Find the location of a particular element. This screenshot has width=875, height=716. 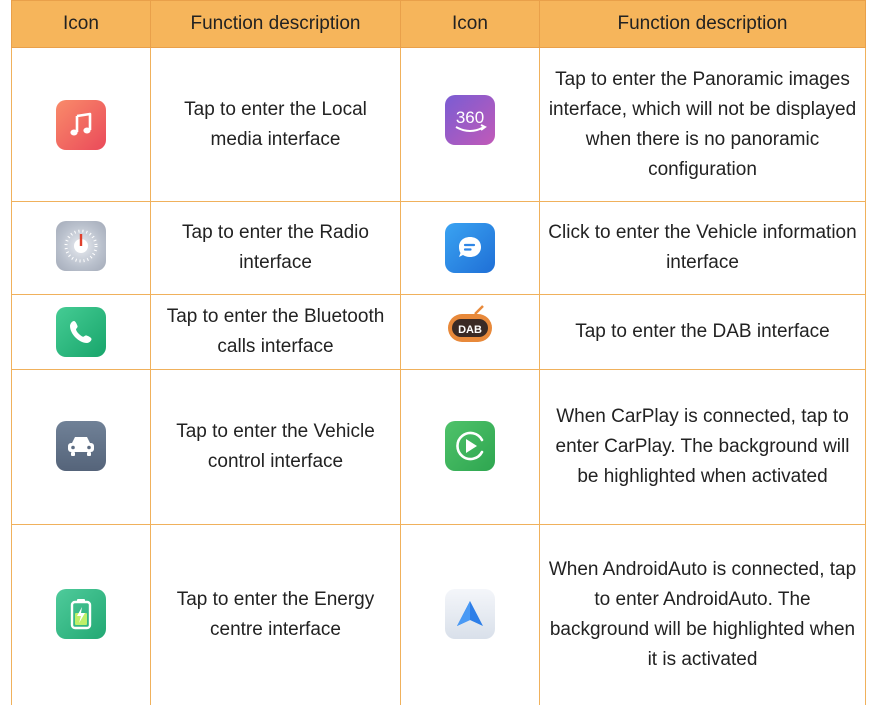

description-cell: Tap to enter the Radio interface is located at coordinates (275, 248).